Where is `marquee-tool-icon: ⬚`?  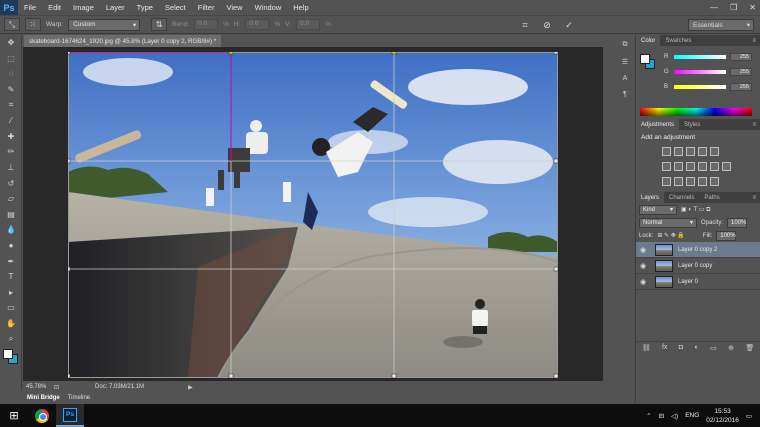 marquee-tool-icon: ⬚ is located at coordinates (11, 59).